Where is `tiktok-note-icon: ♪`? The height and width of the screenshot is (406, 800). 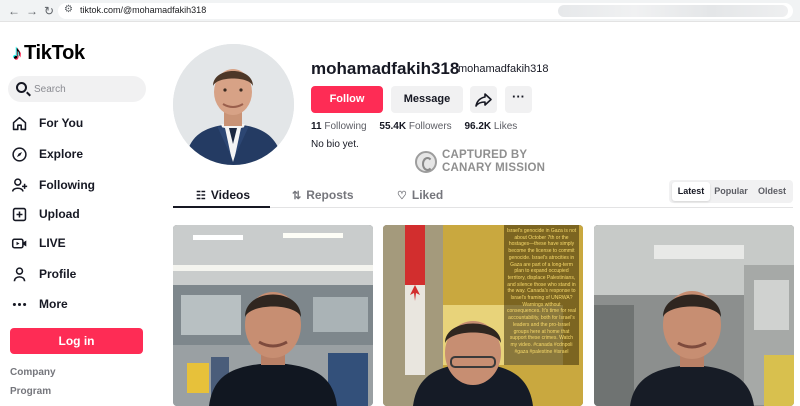 tiktok-note-icon: ♪ is located at coordinates (17, 52).